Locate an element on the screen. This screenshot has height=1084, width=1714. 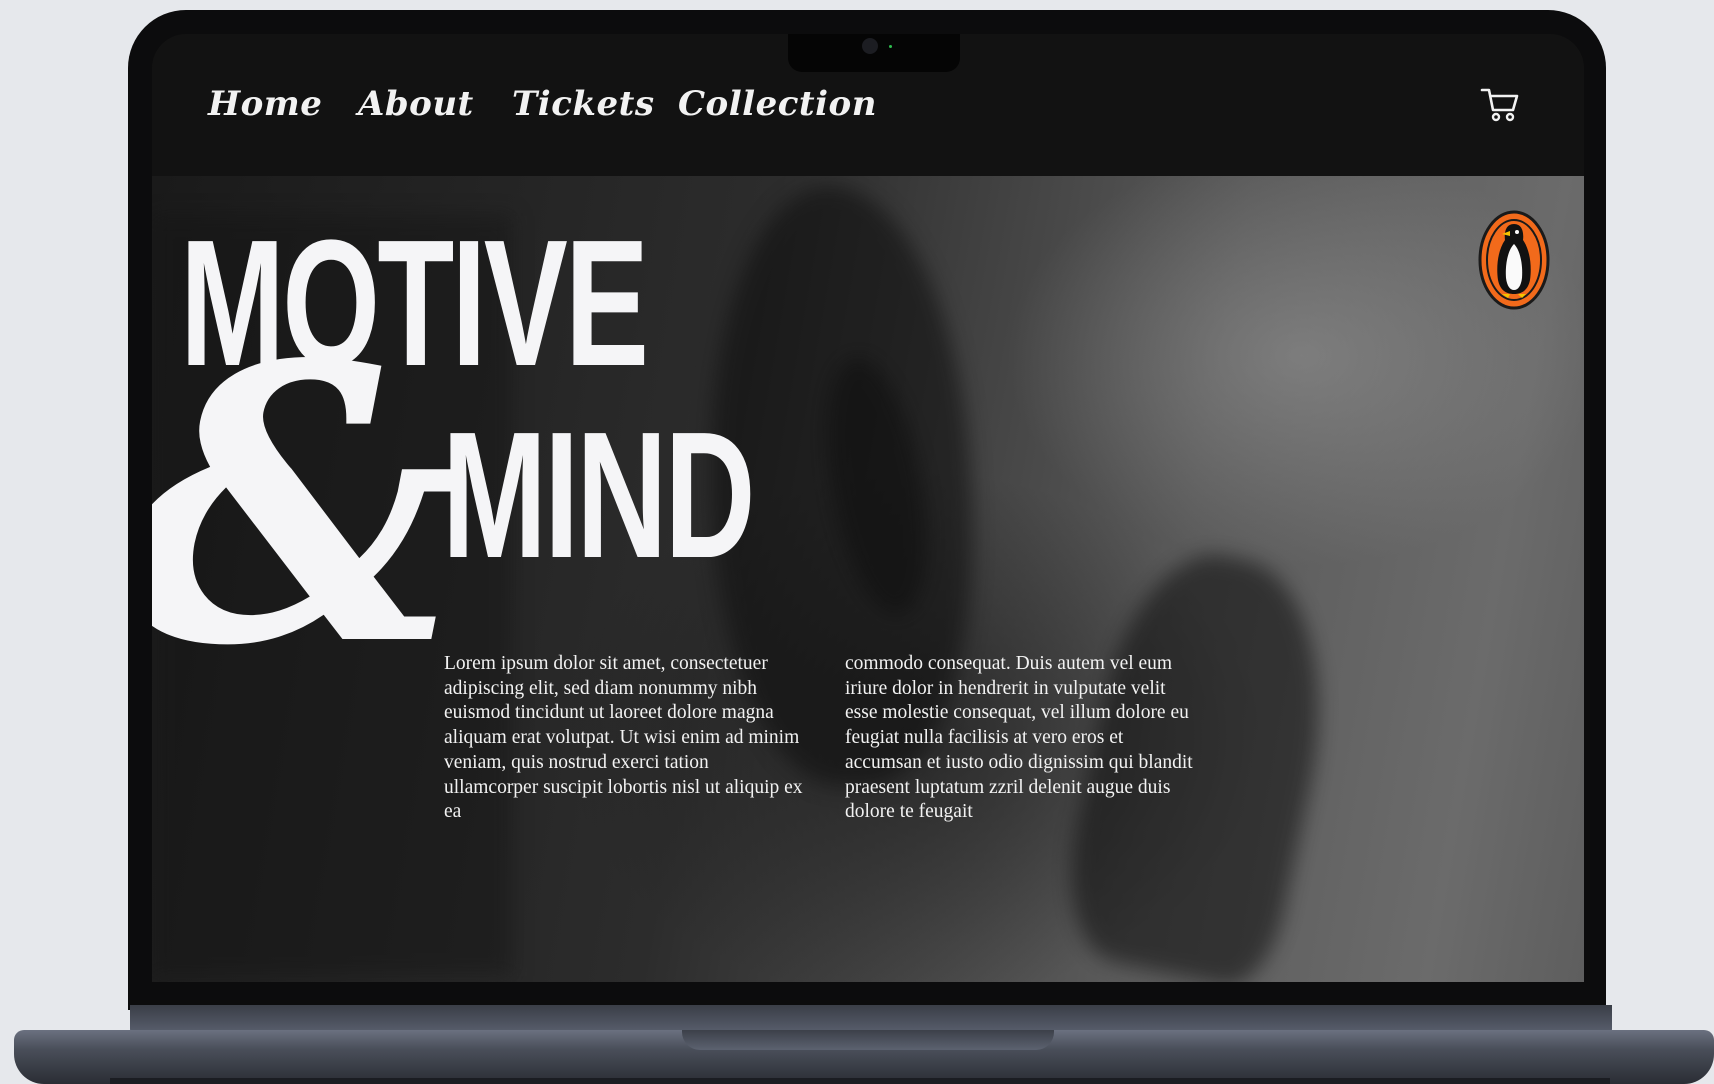
webcam-icon is located at coordinates (870, 46).